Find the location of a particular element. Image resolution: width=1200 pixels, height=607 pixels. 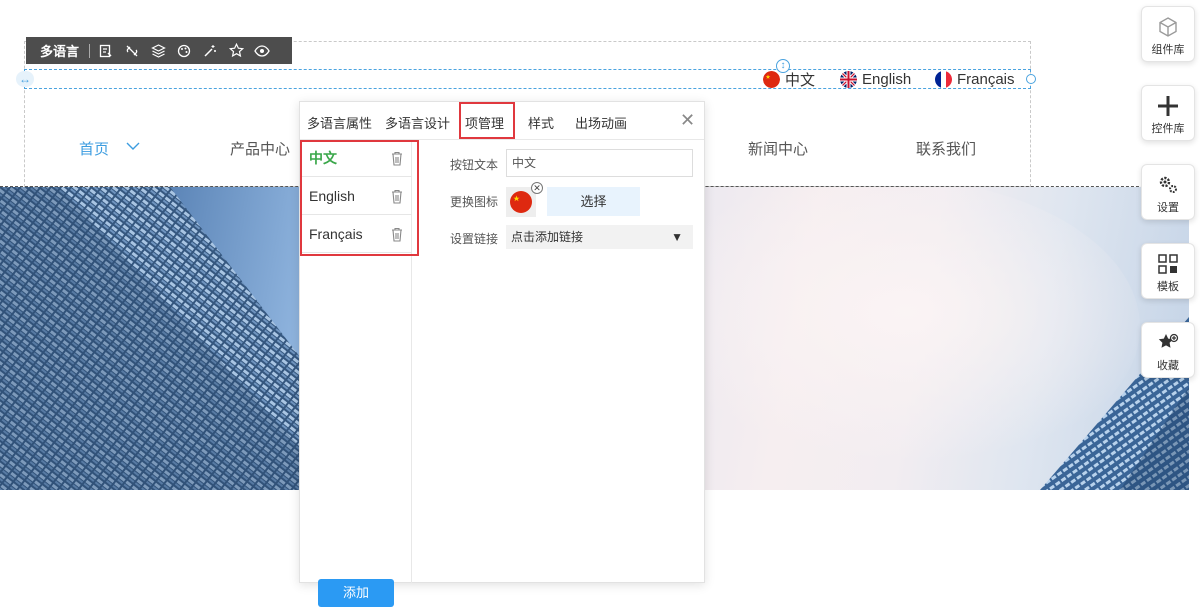

layers-icon is located at coordinates (158, 51).